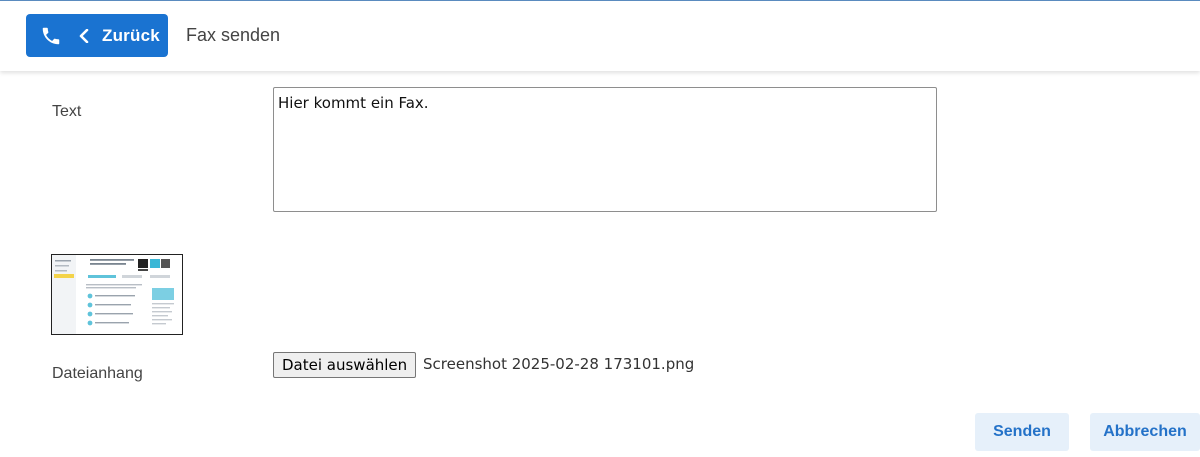 The image size is (1200, 457). Describe the element at coordinates (97, 373) in the screenshot. I see `attachment-label: Dateianhang` at that location.